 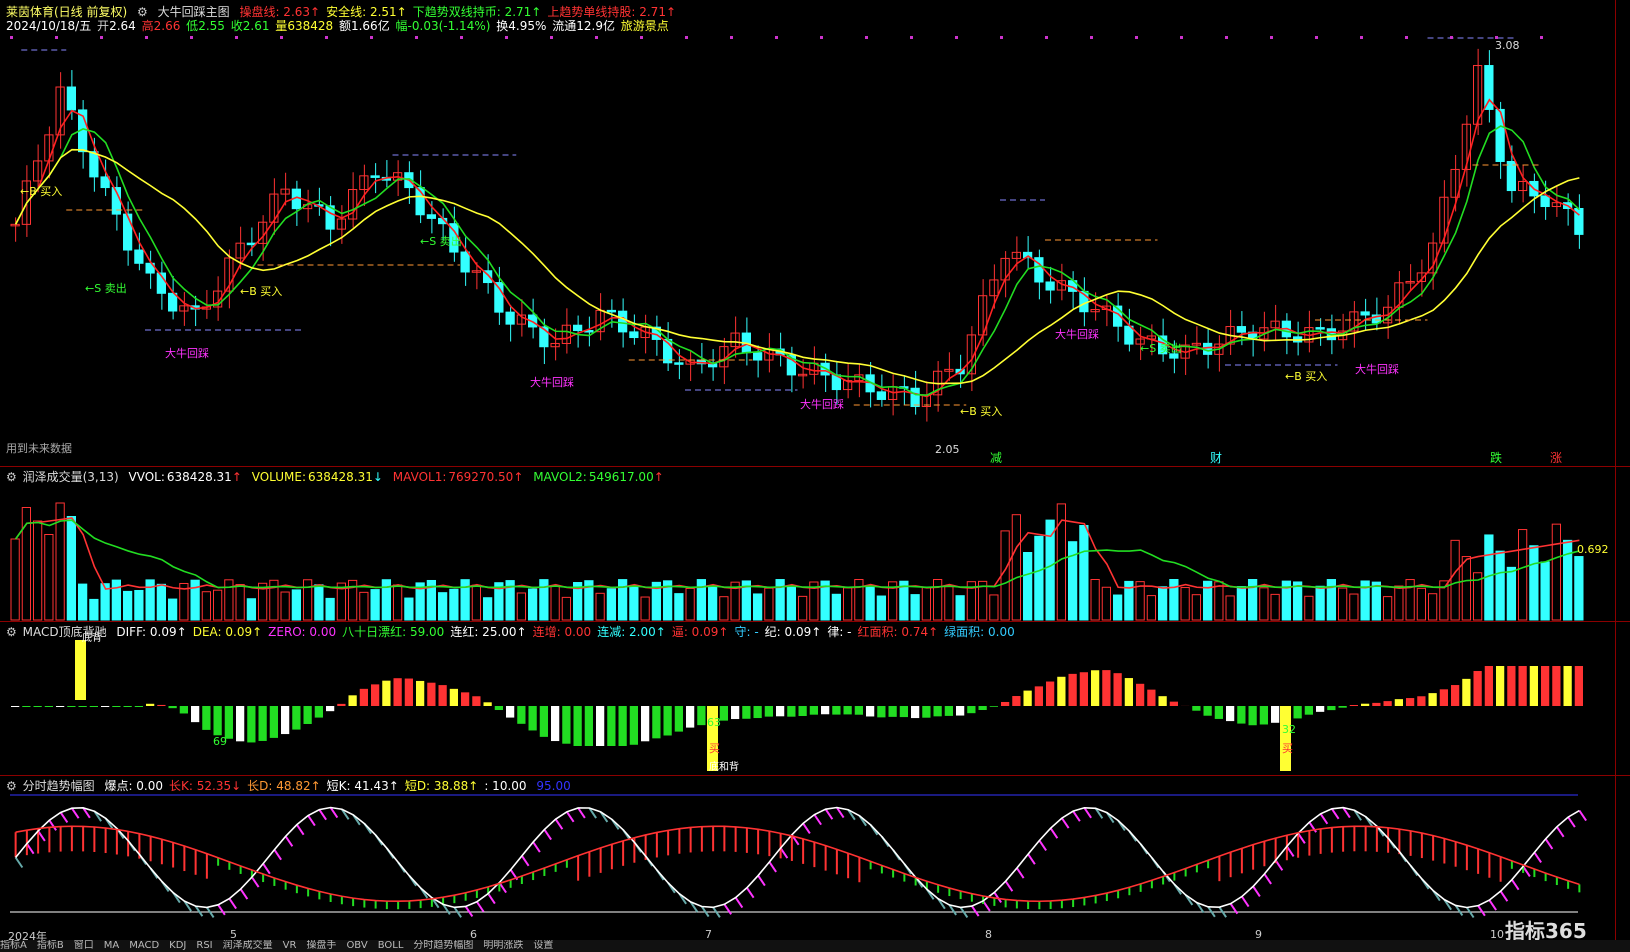 I want to click on trade-signal-label-6: ←S 卖出, so click(x=1161, y=348).